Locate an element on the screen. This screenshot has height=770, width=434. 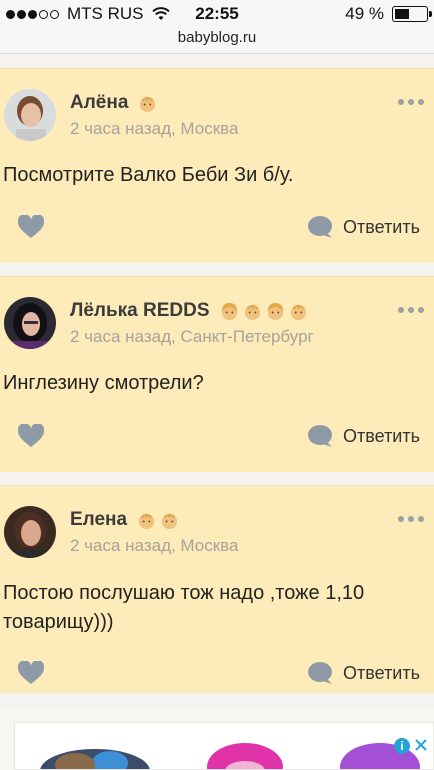
battery-icon is located at coordinates (412, 14).